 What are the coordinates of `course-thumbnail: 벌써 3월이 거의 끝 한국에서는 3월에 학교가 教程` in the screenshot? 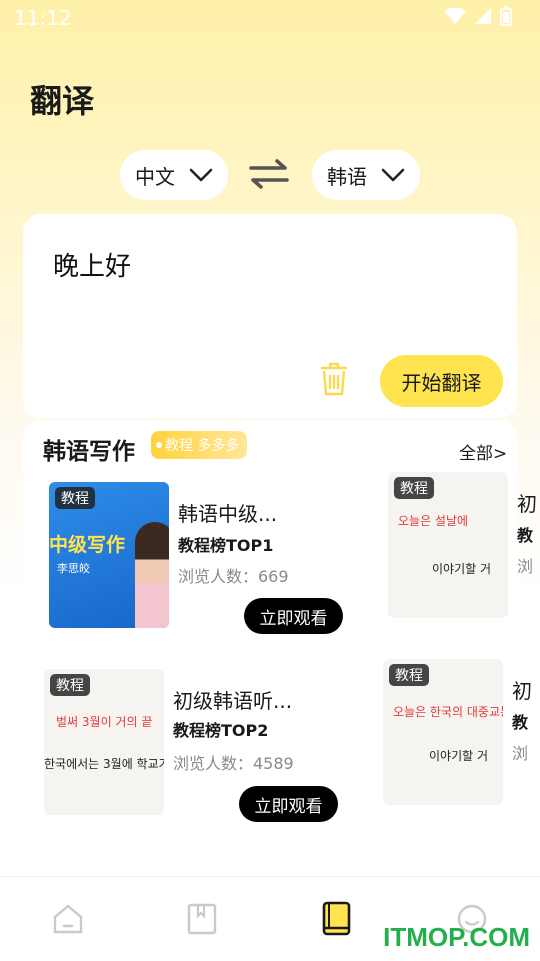 It's located at (104, 742).